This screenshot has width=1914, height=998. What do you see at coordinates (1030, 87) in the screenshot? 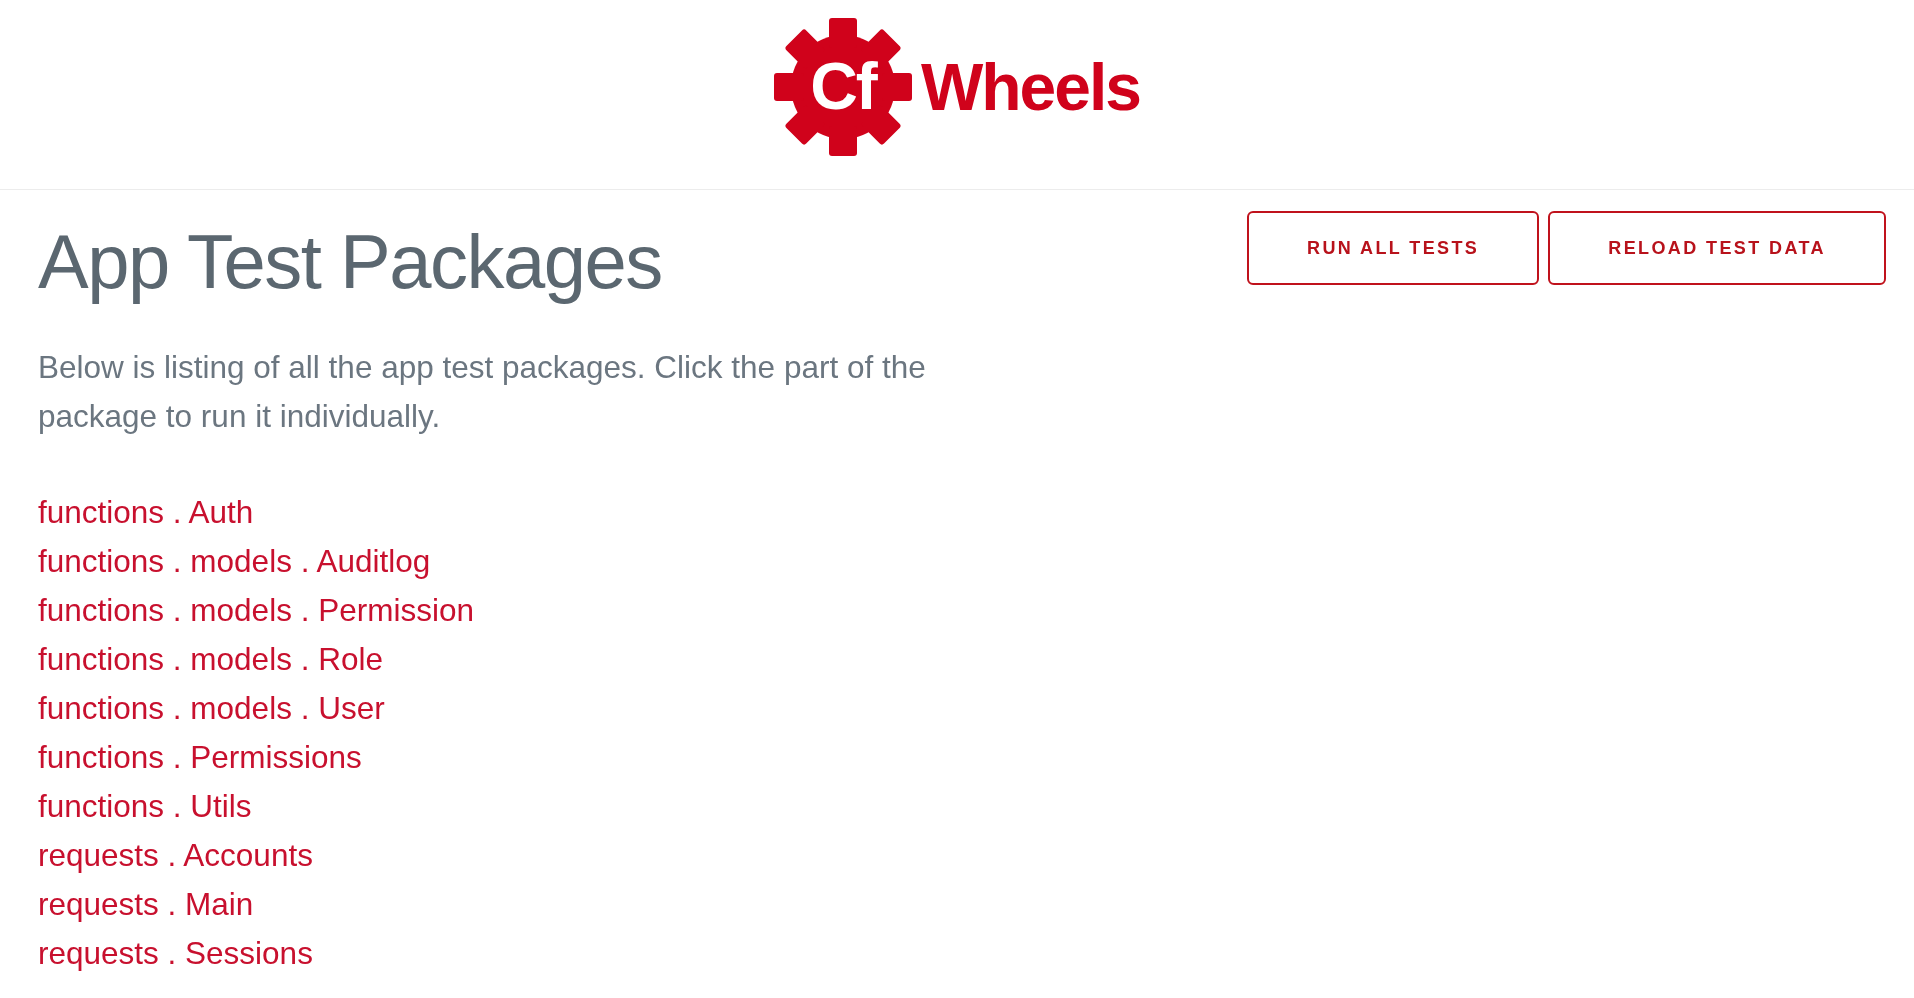
I see `logo-text: Wheels` at bounding box center [1030, 87].